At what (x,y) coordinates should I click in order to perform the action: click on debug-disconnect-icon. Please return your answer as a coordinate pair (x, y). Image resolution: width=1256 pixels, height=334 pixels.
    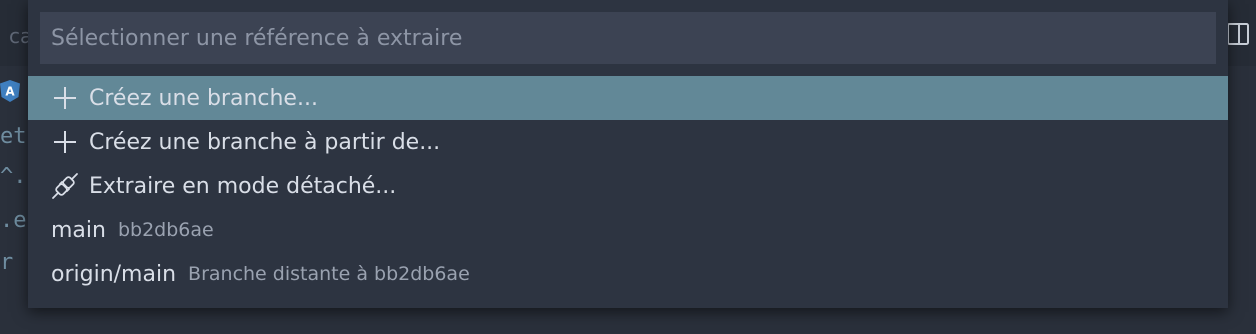
    Looking at the image, I should click on (65, 186).